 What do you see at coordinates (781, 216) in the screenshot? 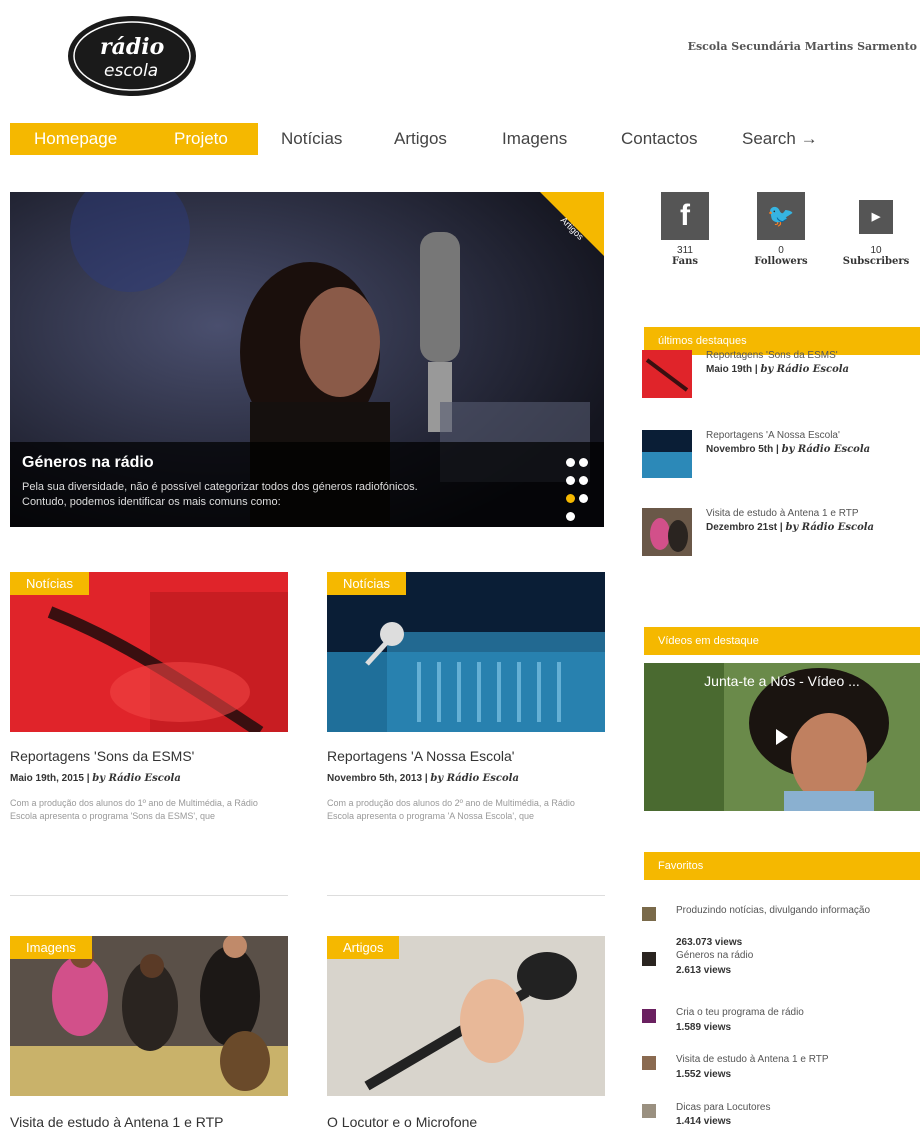
I see `twitter-icon: 🐦` at bounding box center [781, 216].